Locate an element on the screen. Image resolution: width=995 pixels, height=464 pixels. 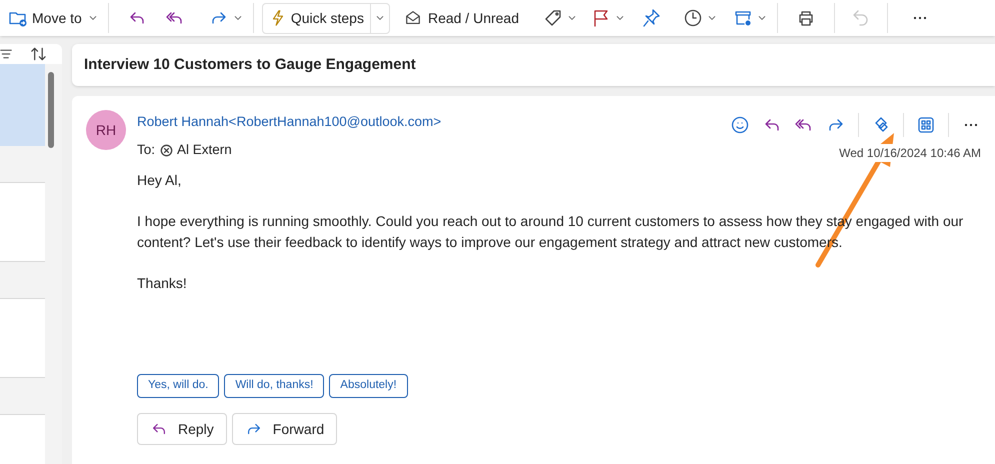
recipient-chip: Al Extern is located at coordinates (196, 150).